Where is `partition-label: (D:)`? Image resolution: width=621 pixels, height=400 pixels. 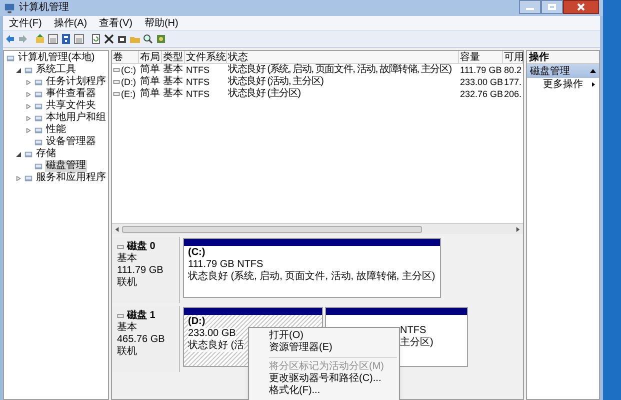 partition-label: (D:) is located at coordinates (197, 322).